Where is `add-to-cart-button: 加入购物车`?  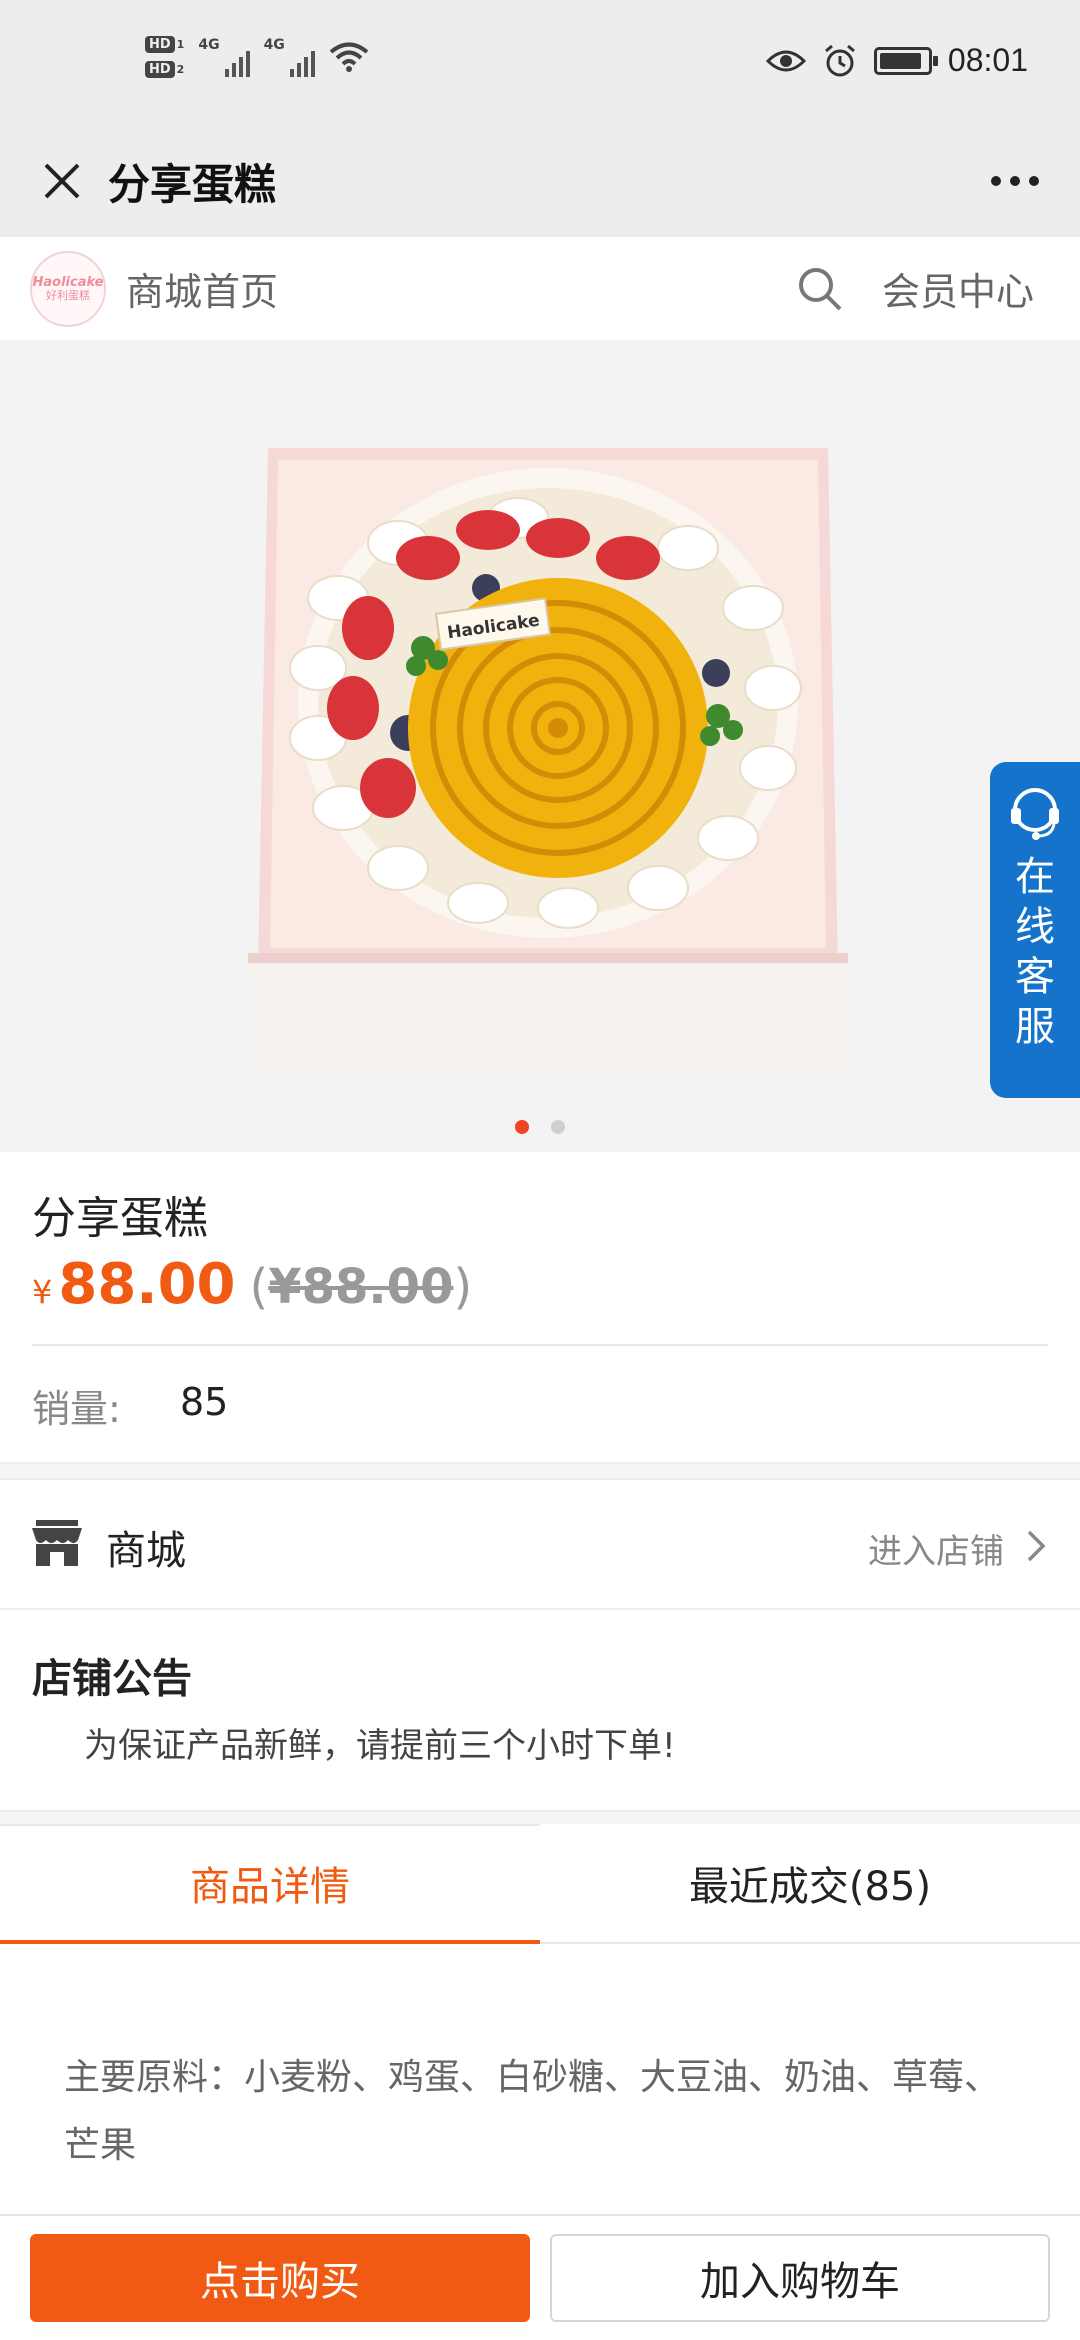 add-to-cart-button: 加入购物车 is located at coordinates (800, 2278).